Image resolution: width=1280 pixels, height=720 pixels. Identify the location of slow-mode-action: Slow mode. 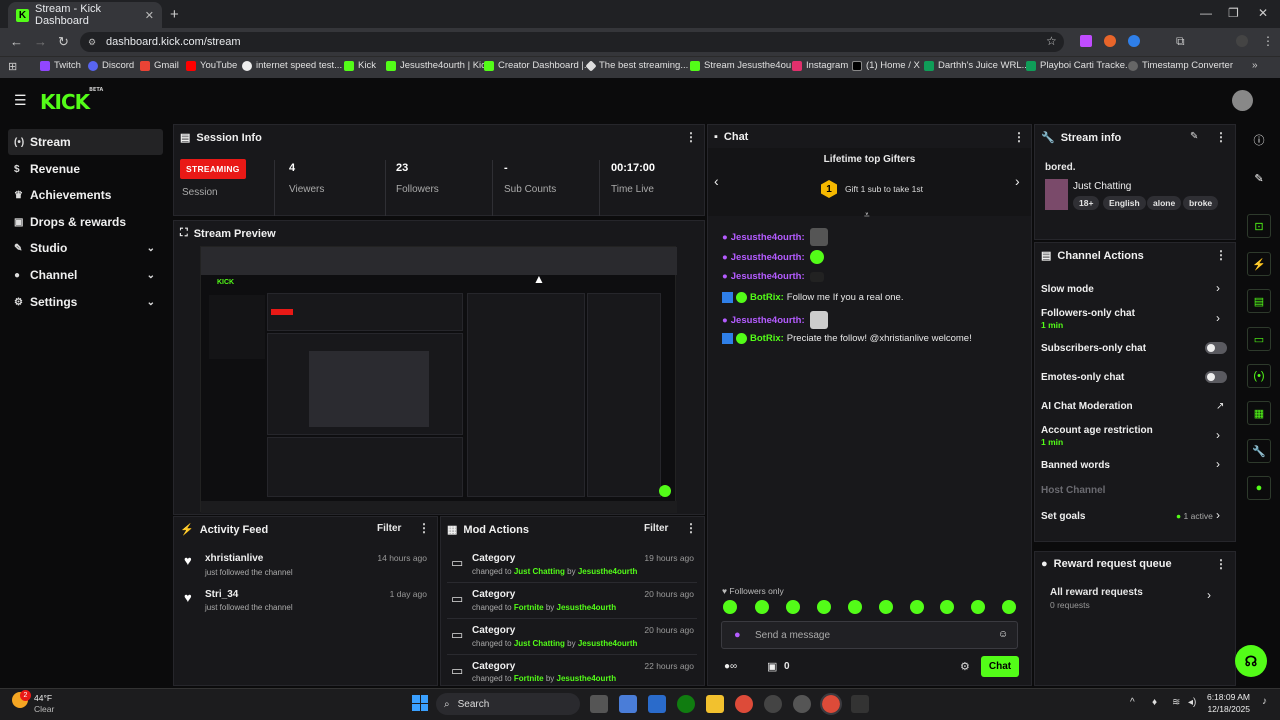
(1067, 289).